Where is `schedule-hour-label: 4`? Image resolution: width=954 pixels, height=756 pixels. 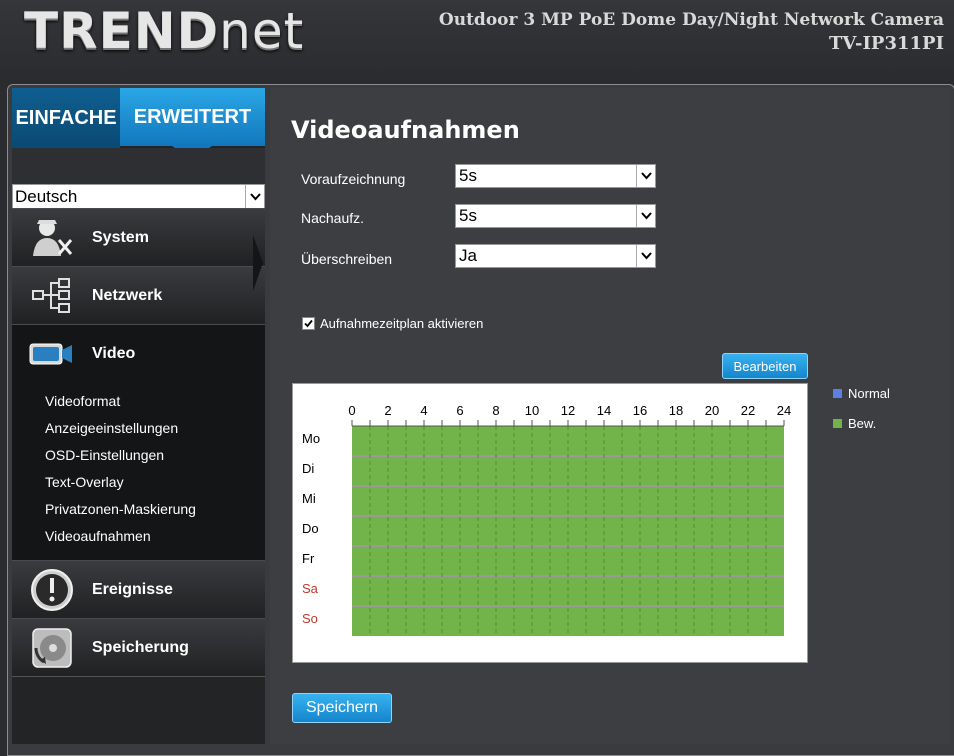
schedule-hour-label: 4 is located at coordinates (423, 410).